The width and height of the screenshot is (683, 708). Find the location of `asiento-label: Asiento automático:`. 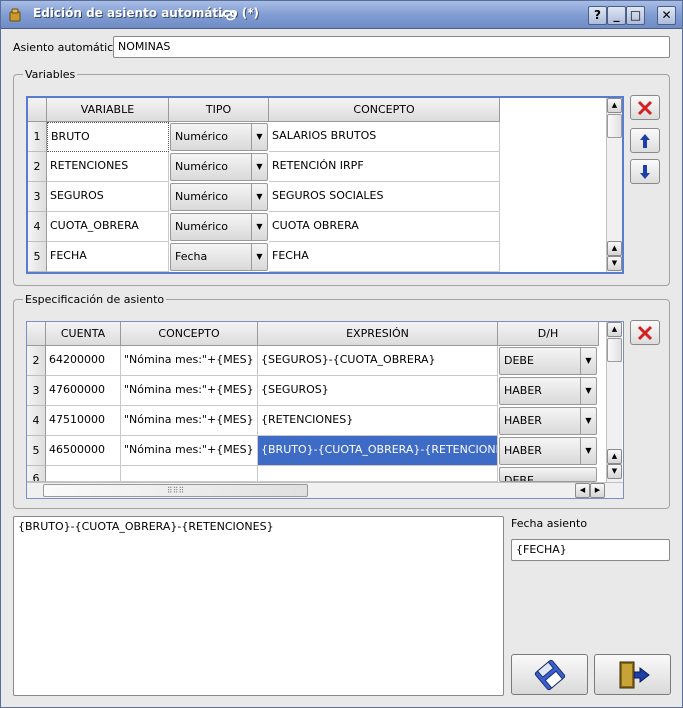

asiento-label: Asiento automático: is located at coordinates (68, 47).